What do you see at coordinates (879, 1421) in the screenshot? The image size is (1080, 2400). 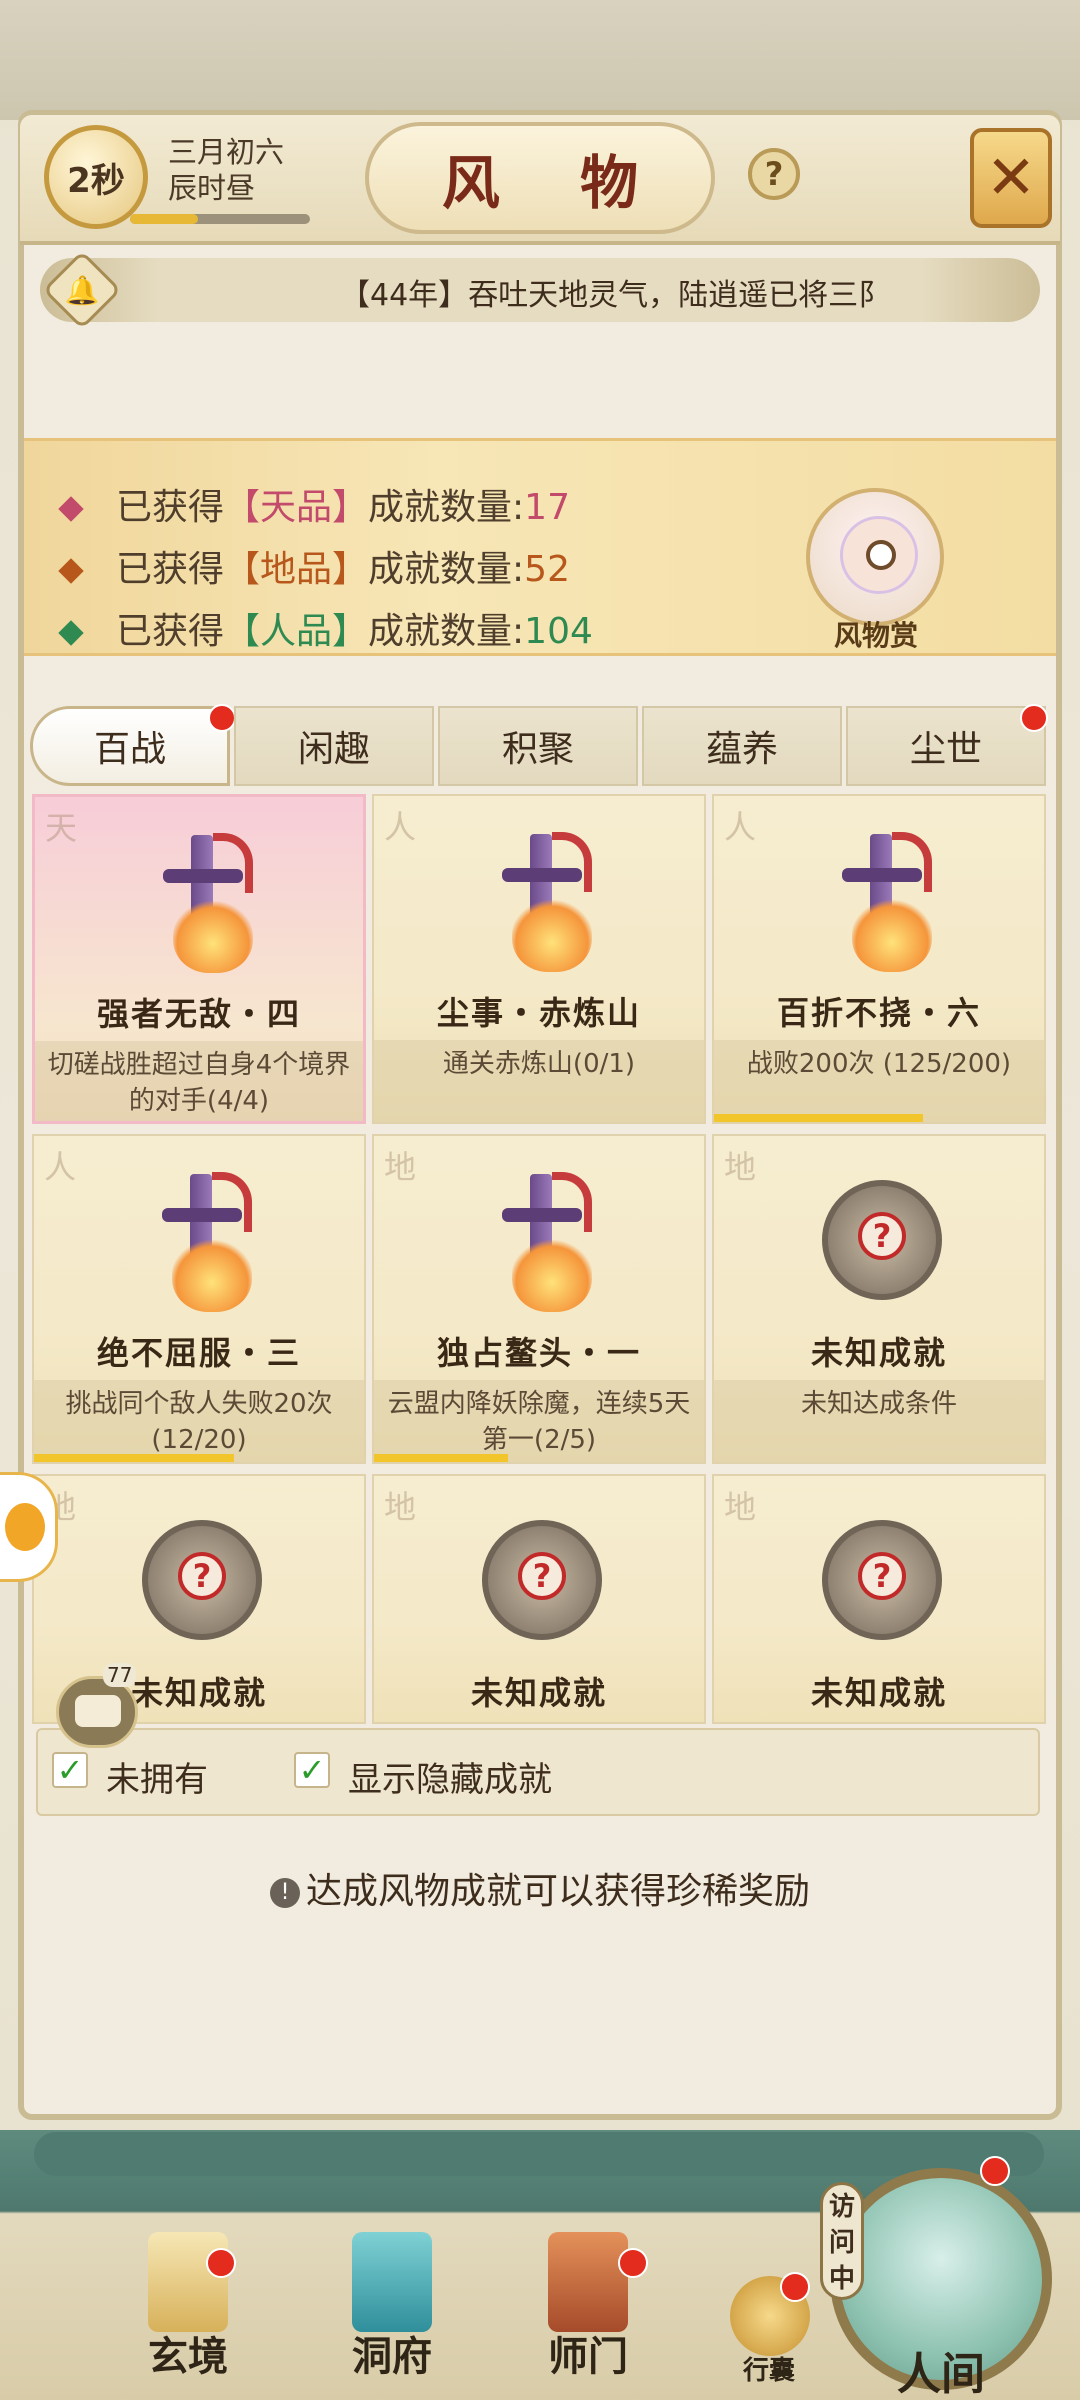 I see `card-condition: 未知达成条件` at bounding box center [879, 1421].